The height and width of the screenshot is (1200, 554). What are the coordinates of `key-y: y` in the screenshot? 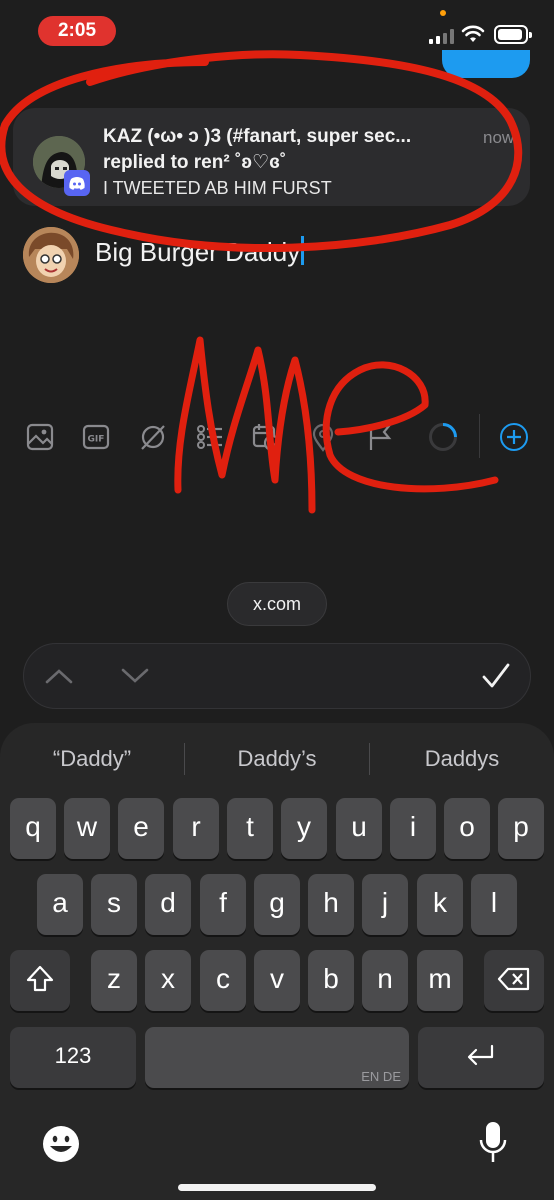 It's located at (304, 828).